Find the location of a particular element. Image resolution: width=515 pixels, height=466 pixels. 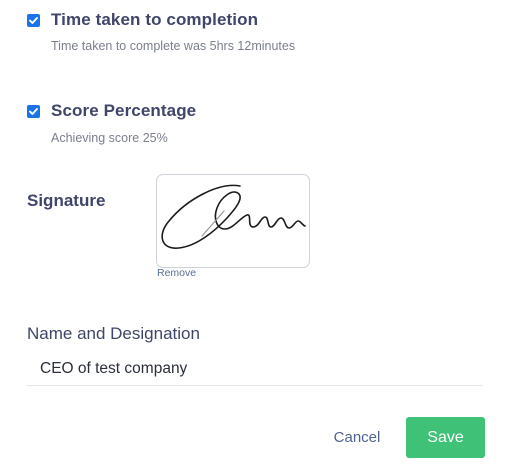

option-time-taken: Time taken to completion is located at coordinates (142, 20).